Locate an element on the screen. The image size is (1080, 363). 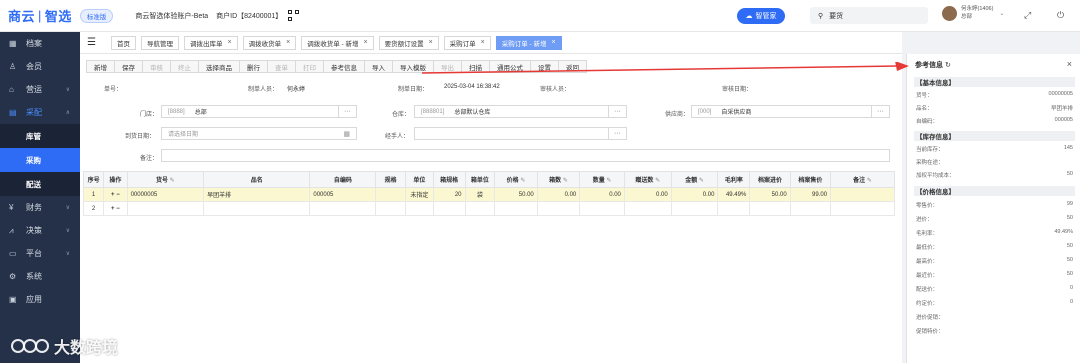
store-field: [8888] 总部 ··· is located at coordinates (259, 111).